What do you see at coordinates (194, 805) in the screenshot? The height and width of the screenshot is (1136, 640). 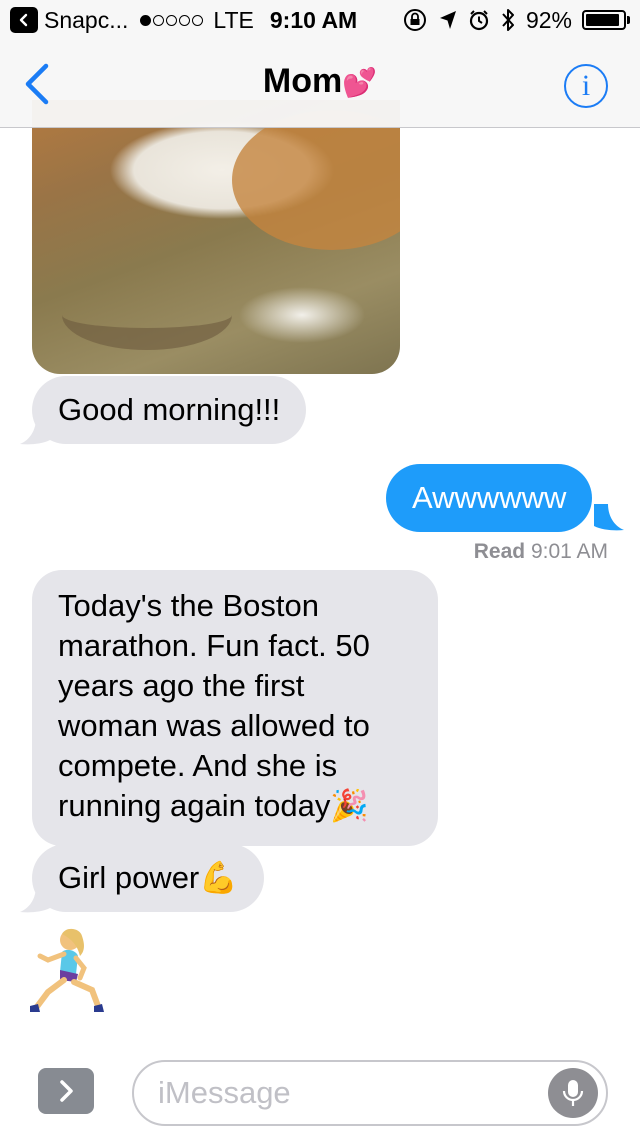 I see `message-line: running again today` at bounding box center [194, 805].